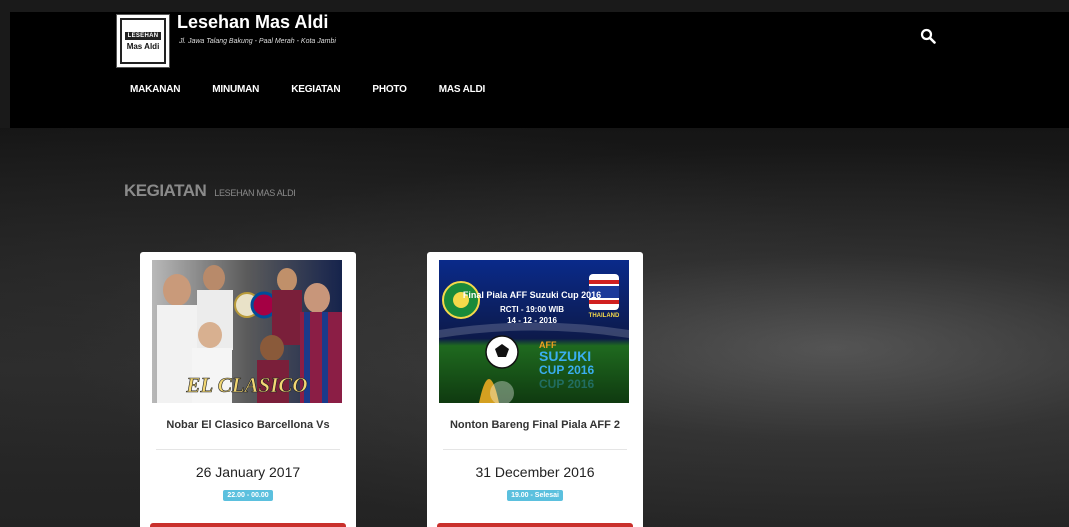  I want to click on event-image-el-clasico: EL CLASICO, so click(247, 331).